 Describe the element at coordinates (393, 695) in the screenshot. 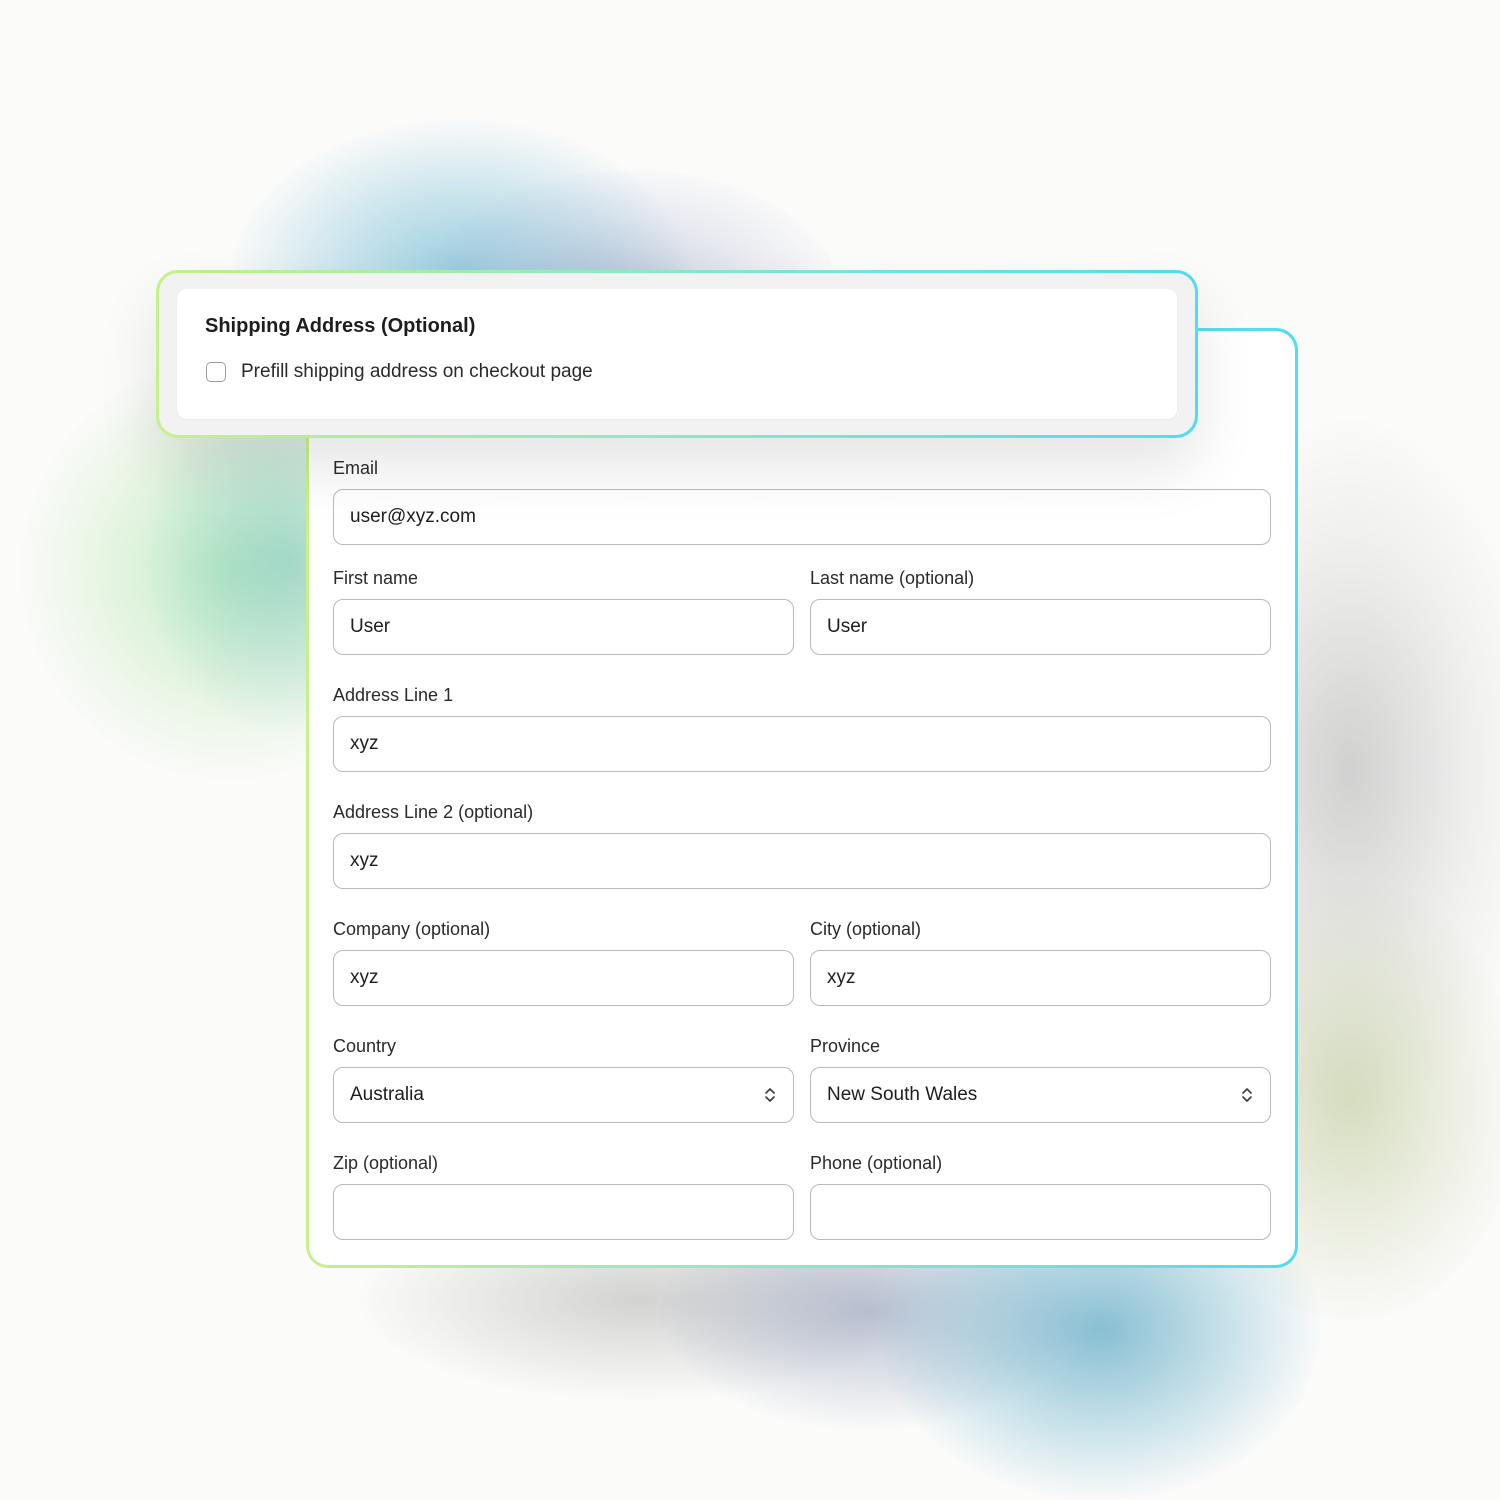

I see `address-line-1-label: Address Line 1` at that location.